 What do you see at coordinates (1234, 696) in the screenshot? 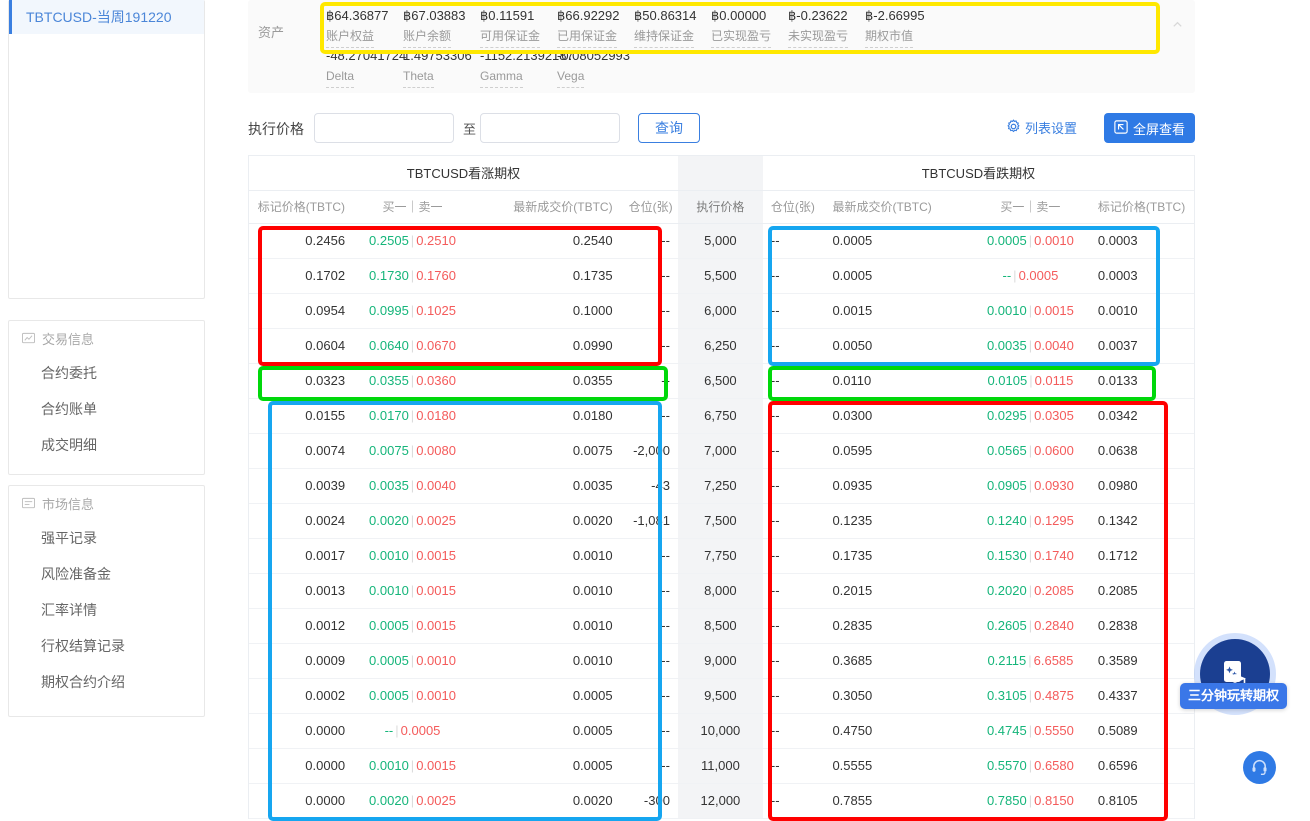
I see `option-tutorial-tooltip: 三分钟玩转期权` at bounding box center [1234, 696].